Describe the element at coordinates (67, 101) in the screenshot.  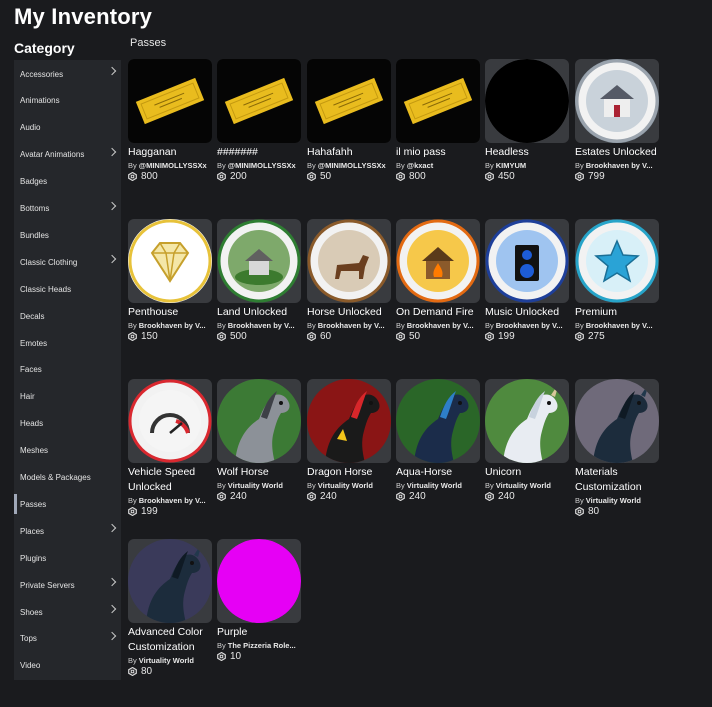
I see `sidebar-item-animations: Animations` at that location.